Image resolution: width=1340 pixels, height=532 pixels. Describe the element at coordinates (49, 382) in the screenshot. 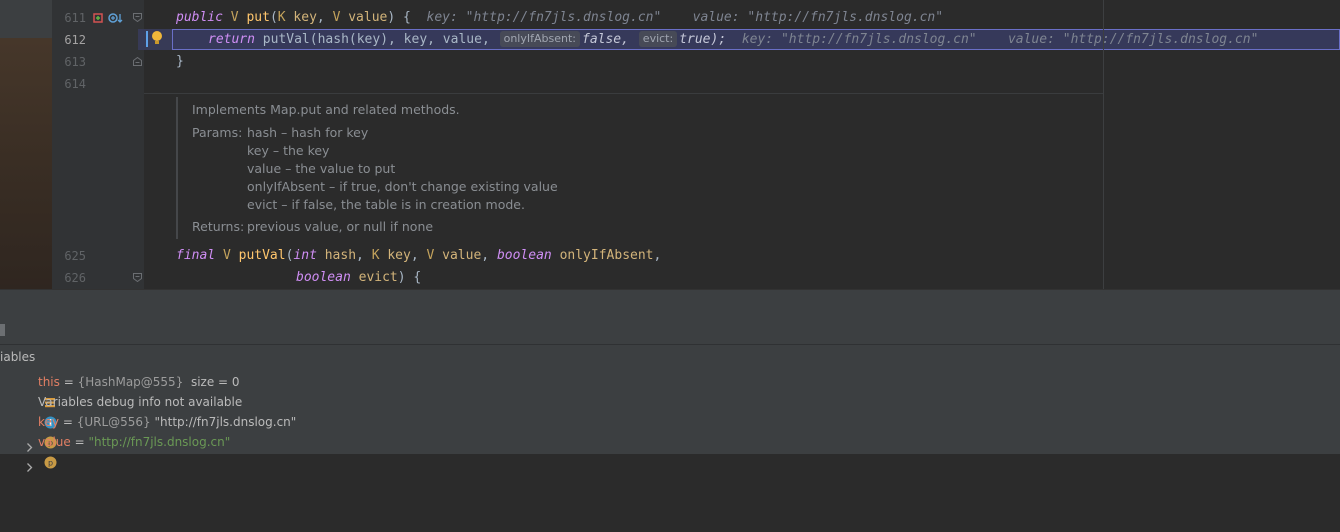

I see `variable-name: this` at that location.